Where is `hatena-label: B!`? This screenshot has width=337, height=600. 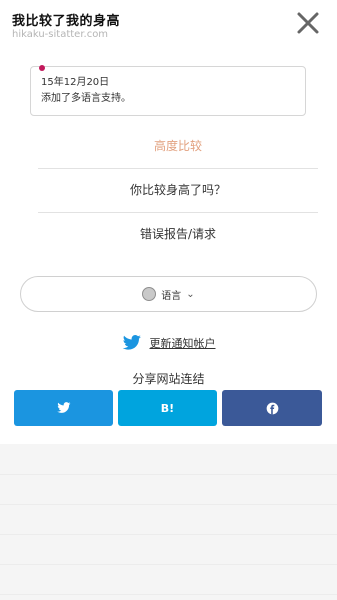 hatena-label: B! is located at coordinates (167, 408).